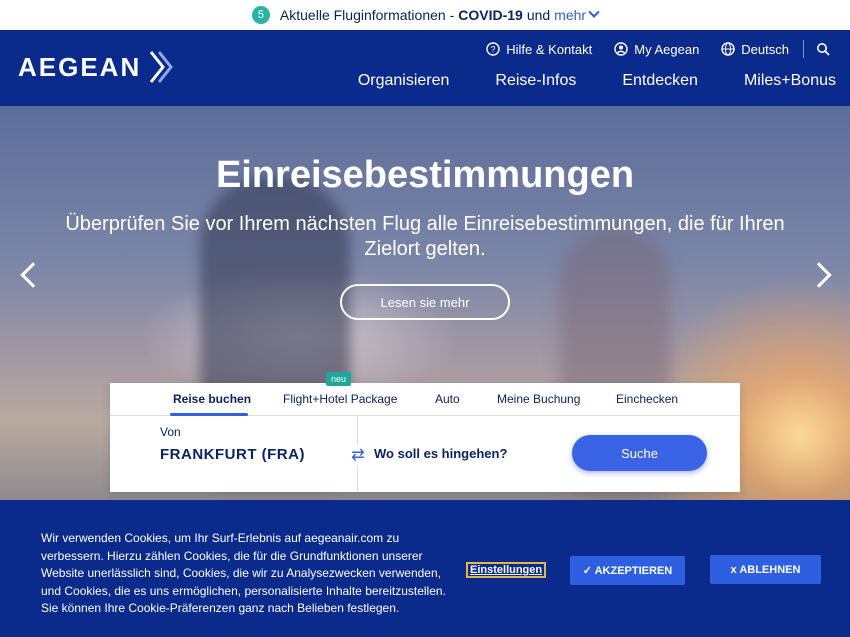  I want to click on tab-meine-buchung: Meine Buchung, so click(538, 399).